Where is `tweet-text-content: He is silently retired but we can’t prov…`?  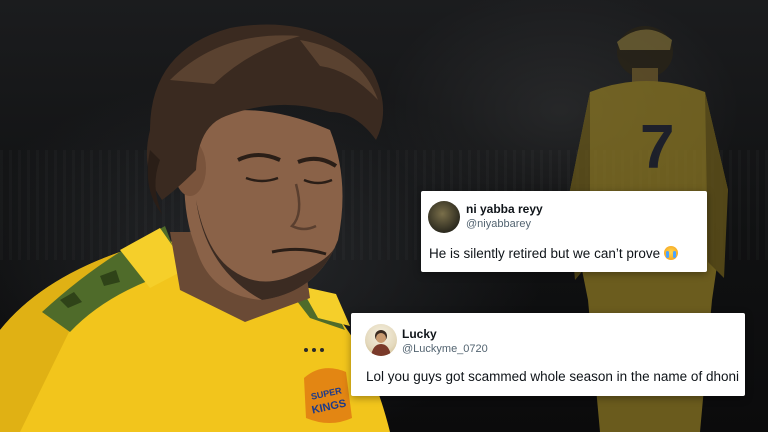 tweet-text-content: He is silently retired but we can’t prov… is located at coordinates (545, 253).